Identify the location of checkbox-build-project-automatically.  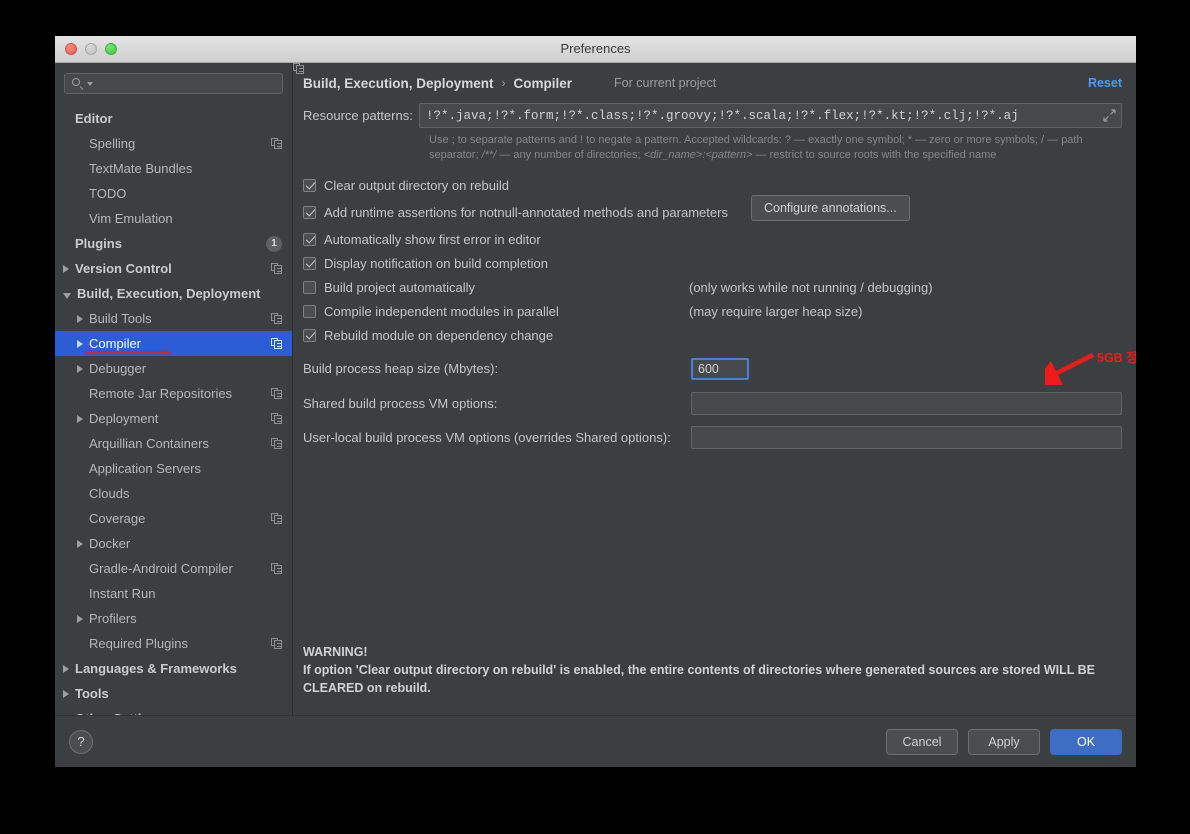
(309, 287).